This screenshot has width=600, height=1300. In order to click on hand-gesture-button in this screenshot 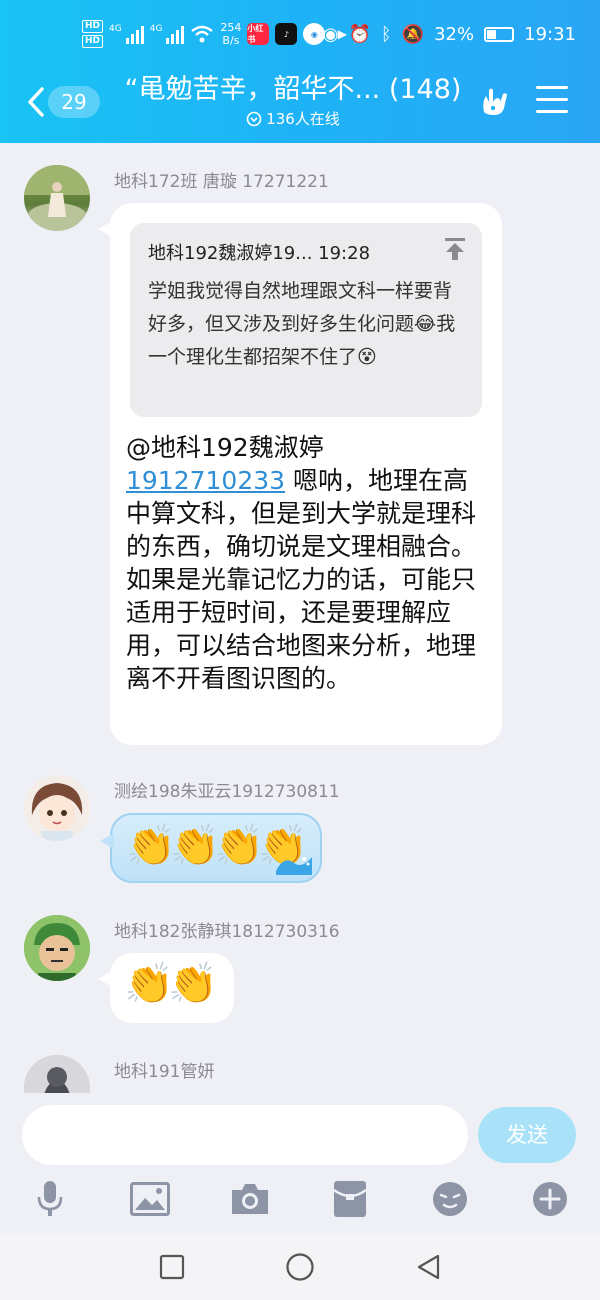, I will do `click(495, 101)`.